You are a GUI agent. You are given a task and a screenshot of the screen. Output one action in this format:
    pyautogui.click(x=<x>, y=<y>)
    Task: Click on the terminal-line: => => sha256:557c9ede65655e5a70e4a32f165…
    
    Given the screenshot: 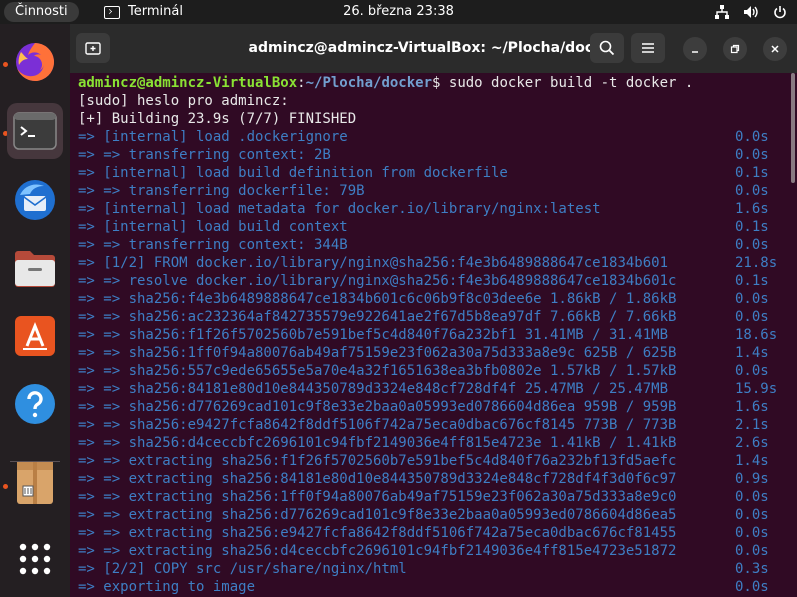 What is the action you would take?
    pyautogui.click(x=423, y=371)
    